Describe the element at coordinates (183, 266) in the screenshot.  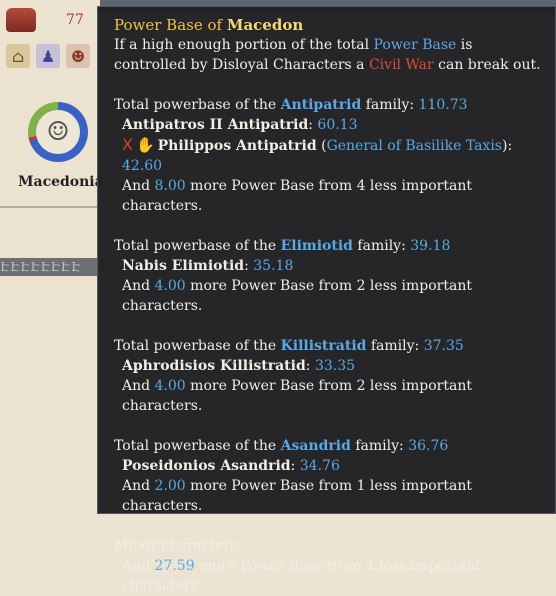
I see `character-name: Nabis Elimiotid` at that location.